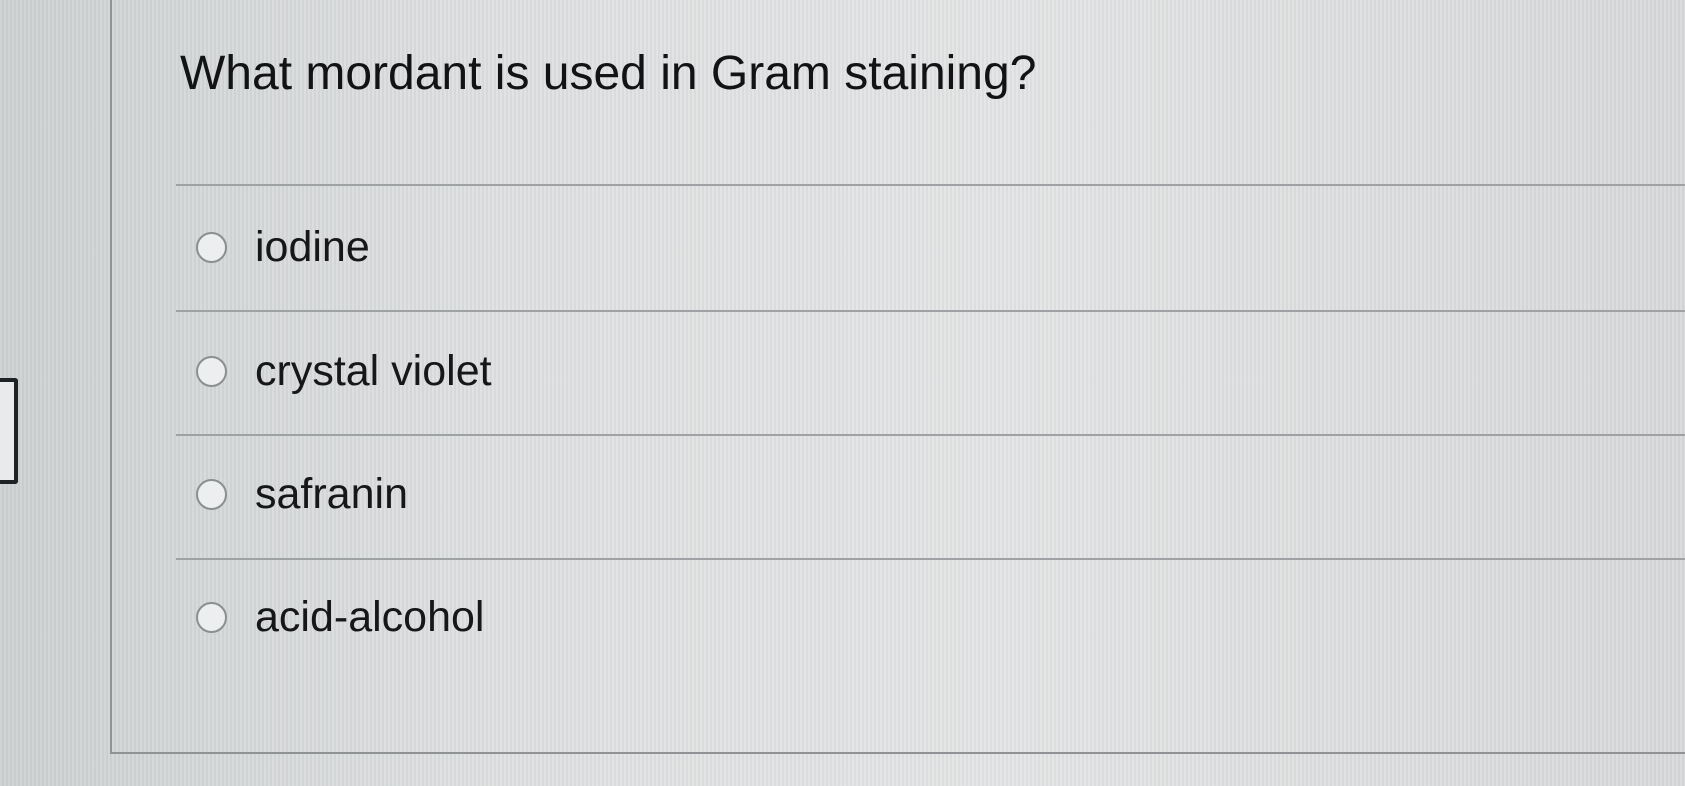  What do you see at coordinates (608, 73) in the screenshot?
I see `question-text: What mordant is used in Gram staining?` at bounding box center [608, 73].